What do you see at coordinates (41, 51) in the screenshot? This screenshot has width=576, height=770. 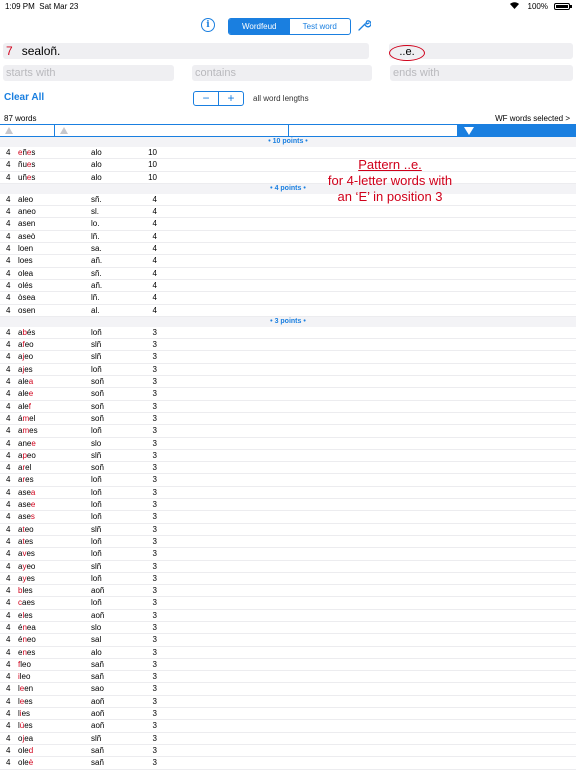 I see `rack-letters: sealoñ.` at bounding box center [41, 51].